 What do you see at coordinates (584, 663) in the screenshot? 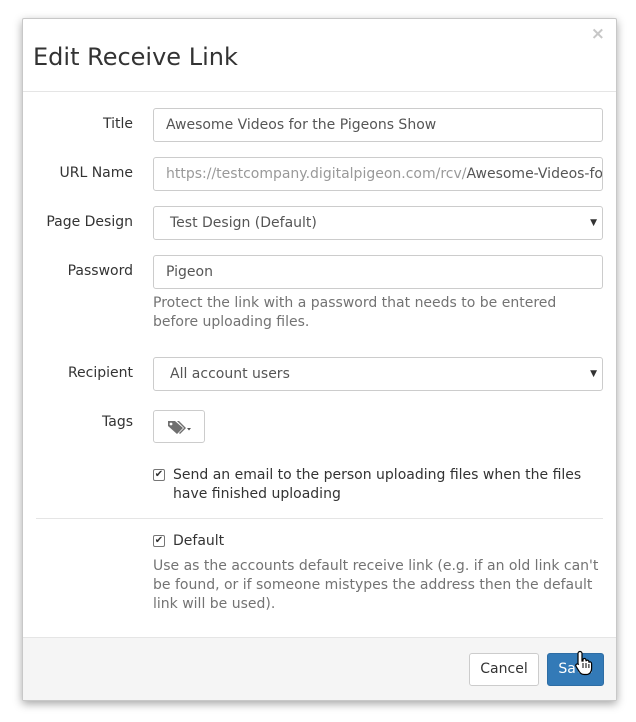
I see `hand-pointer-icon` at bounding box center [584, 663].